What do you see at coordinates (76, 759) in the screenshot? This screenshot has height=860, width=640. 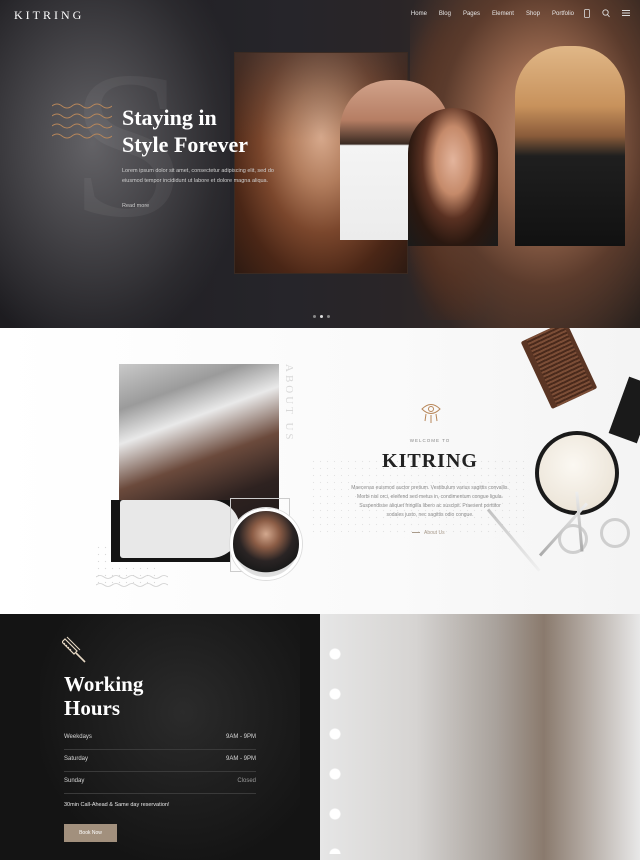 I see `hours-day: Saturday` at bounding box center [76, 759].